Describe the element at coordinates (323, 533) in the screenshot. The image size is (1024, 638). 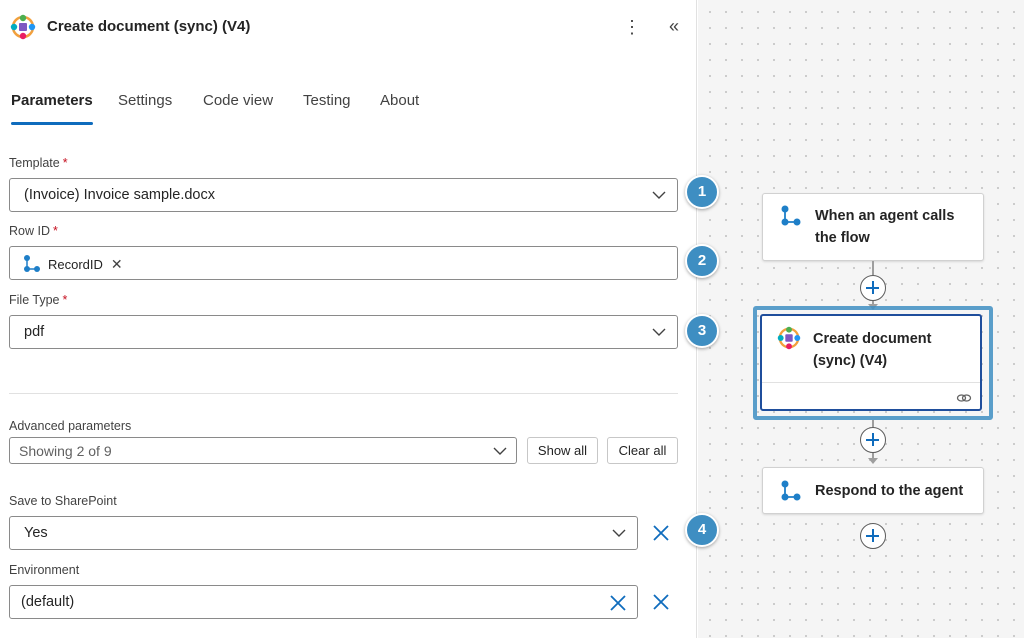
I see `save-to-sharepoint-dropdown: Yes` at that location.